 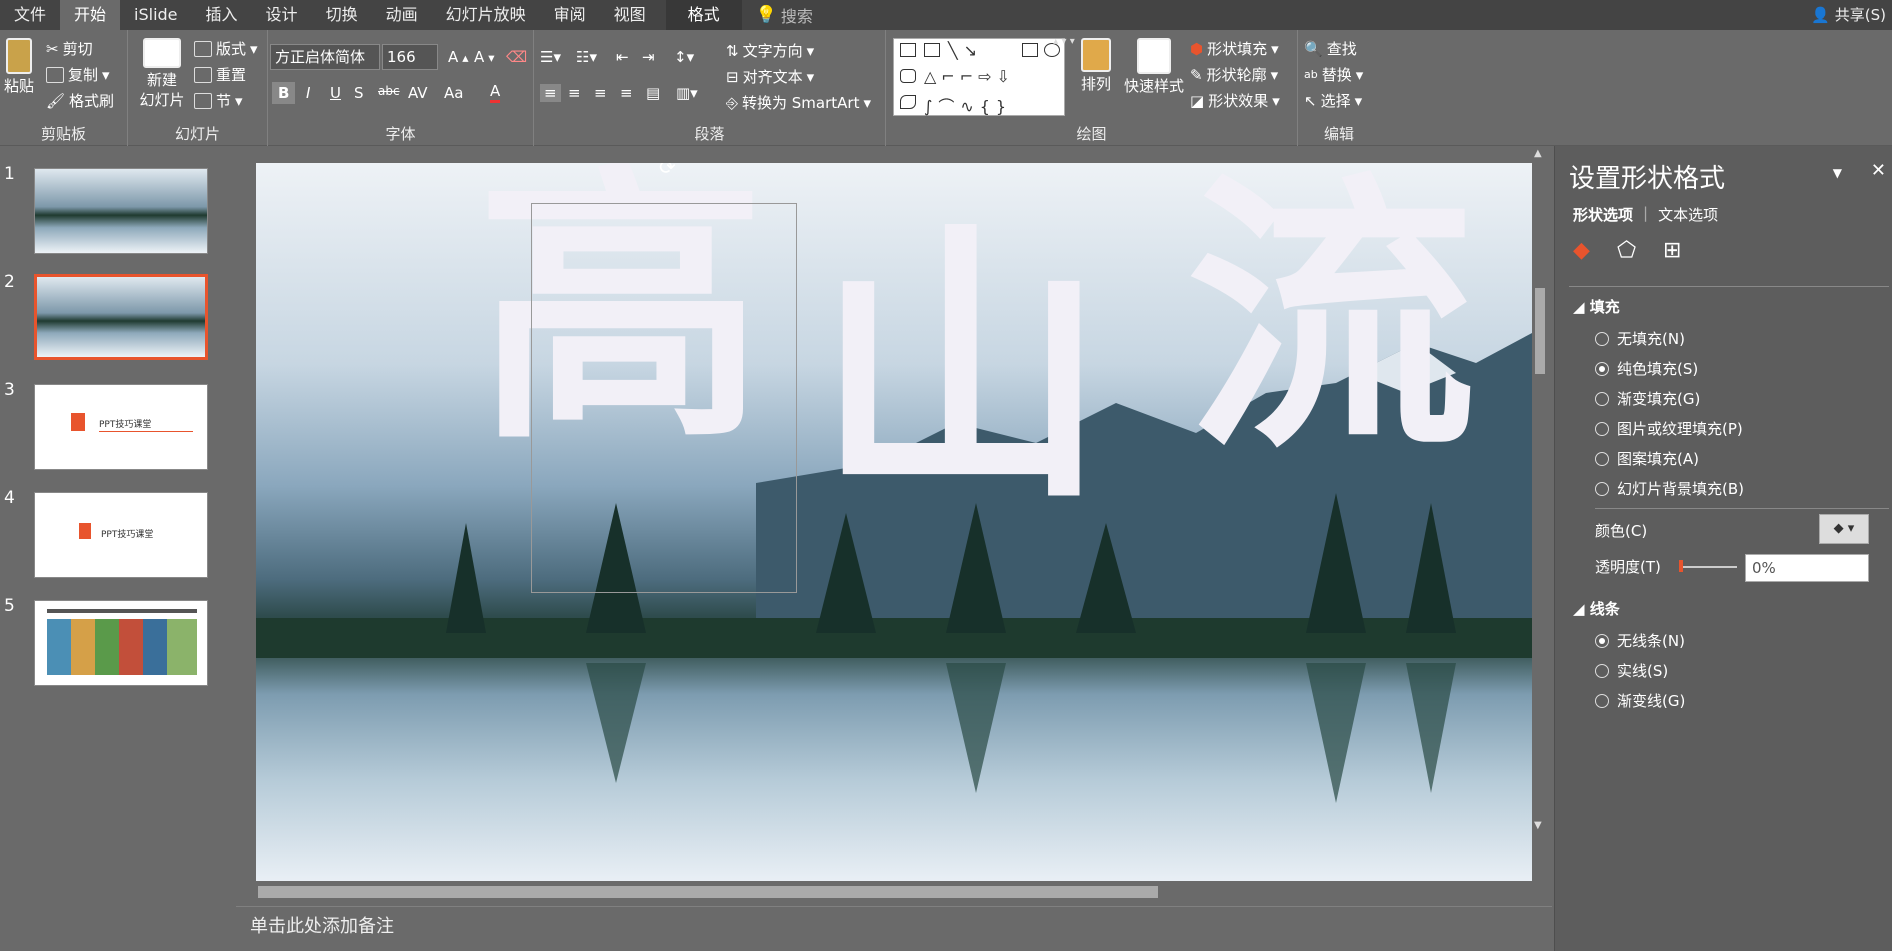 What do you see at coordinates (1837, 173) in the screenshot?
I see `pane-options-icon: ▼` at bounding box center [1837, 173].